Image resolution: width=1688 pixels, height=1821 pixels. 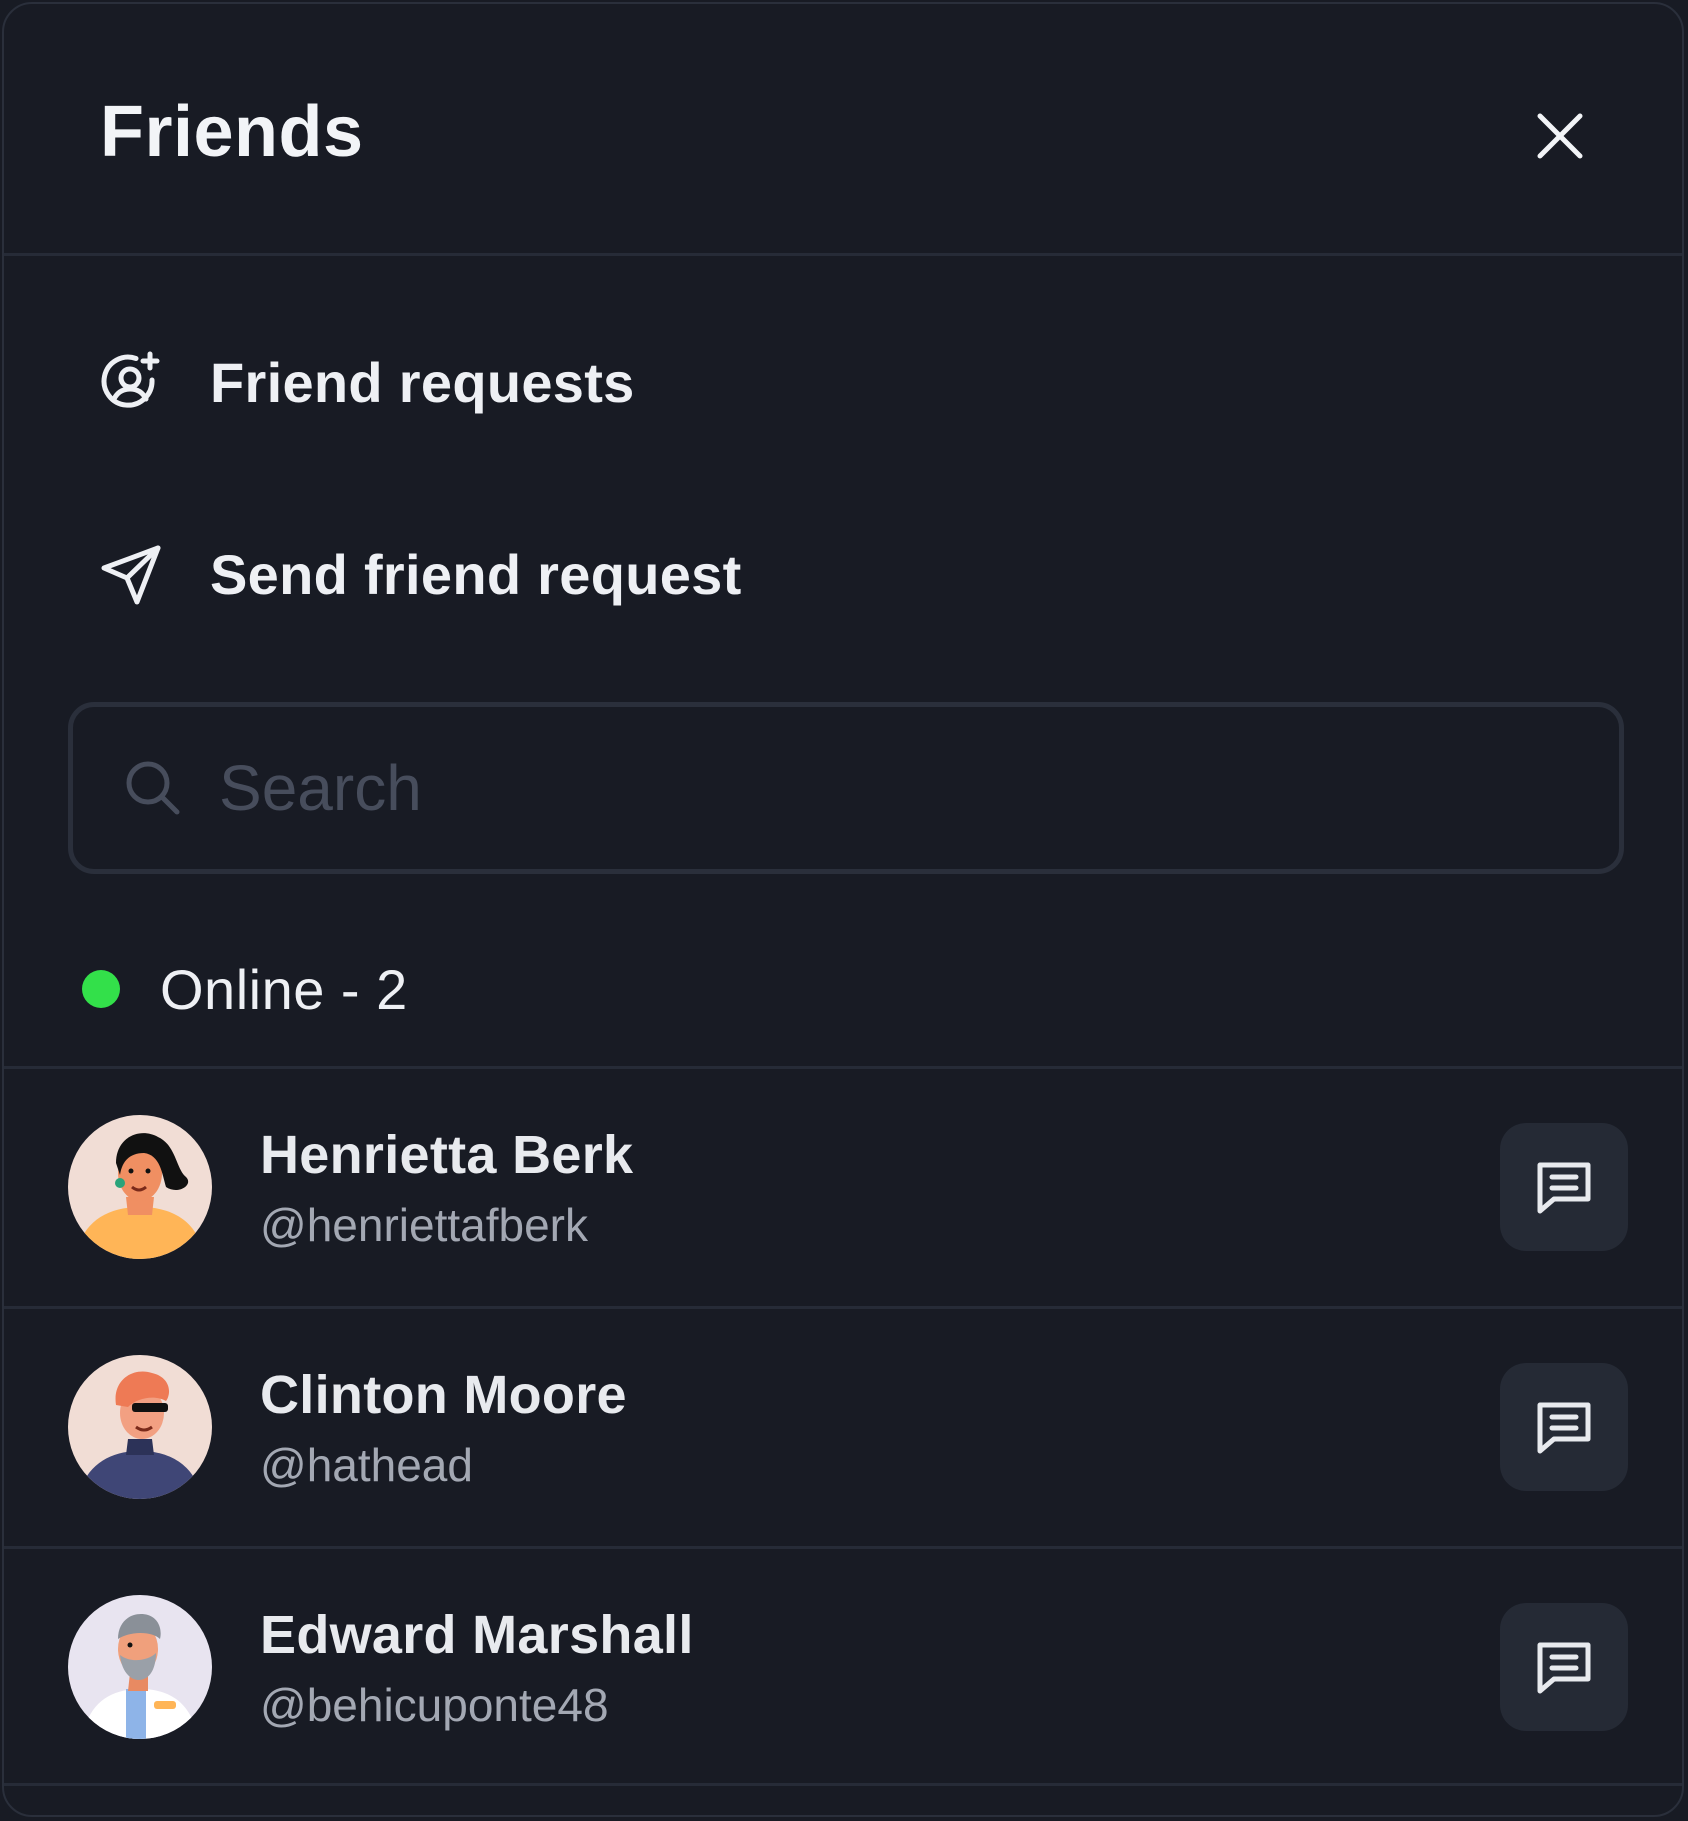 I want to click on panel-header: Friends, so click(x=843, y=130).